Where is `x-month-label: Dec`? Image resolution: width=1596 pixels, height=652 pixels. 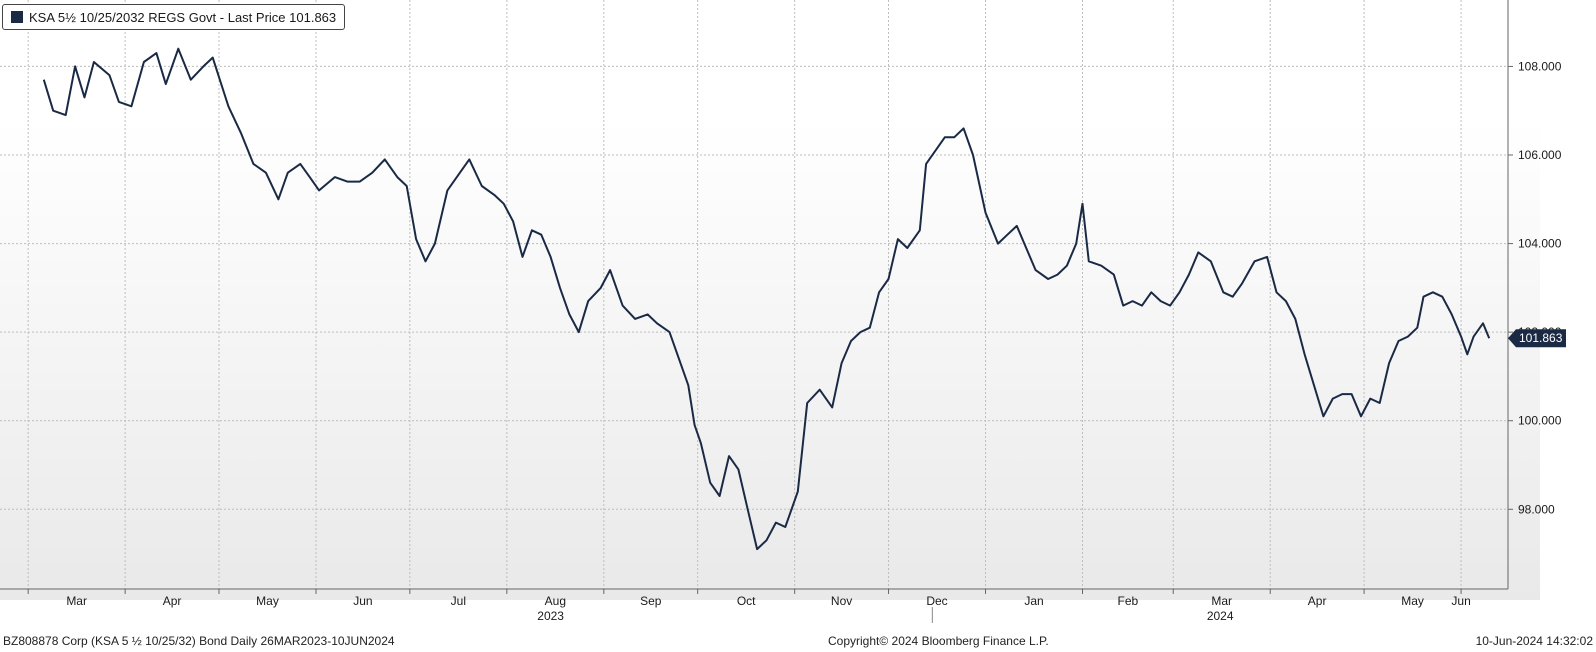 x-month-label: Dec is located at coordinates (936, 601).